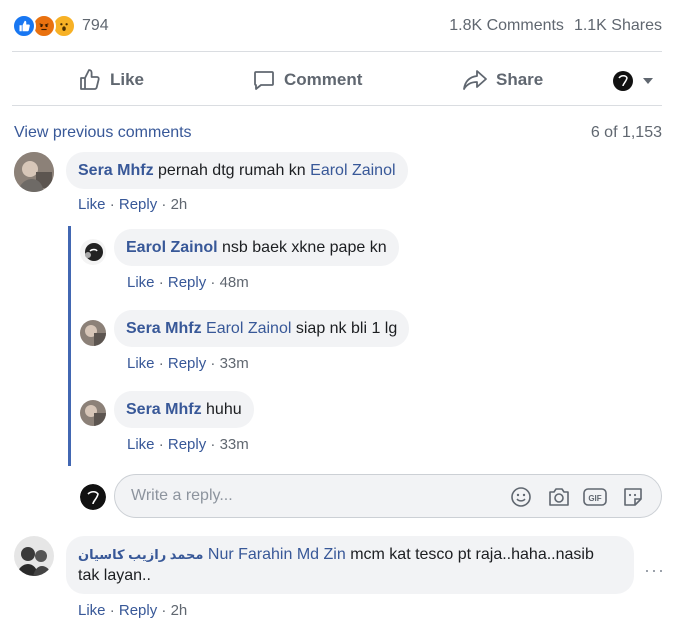 This screenshot has height=627, width=680. Describe the element at coordinates (337, 26) in the screenshot. I see `post-stats-bar: 794 1.8K Comments 1.1K Shares` at that location.